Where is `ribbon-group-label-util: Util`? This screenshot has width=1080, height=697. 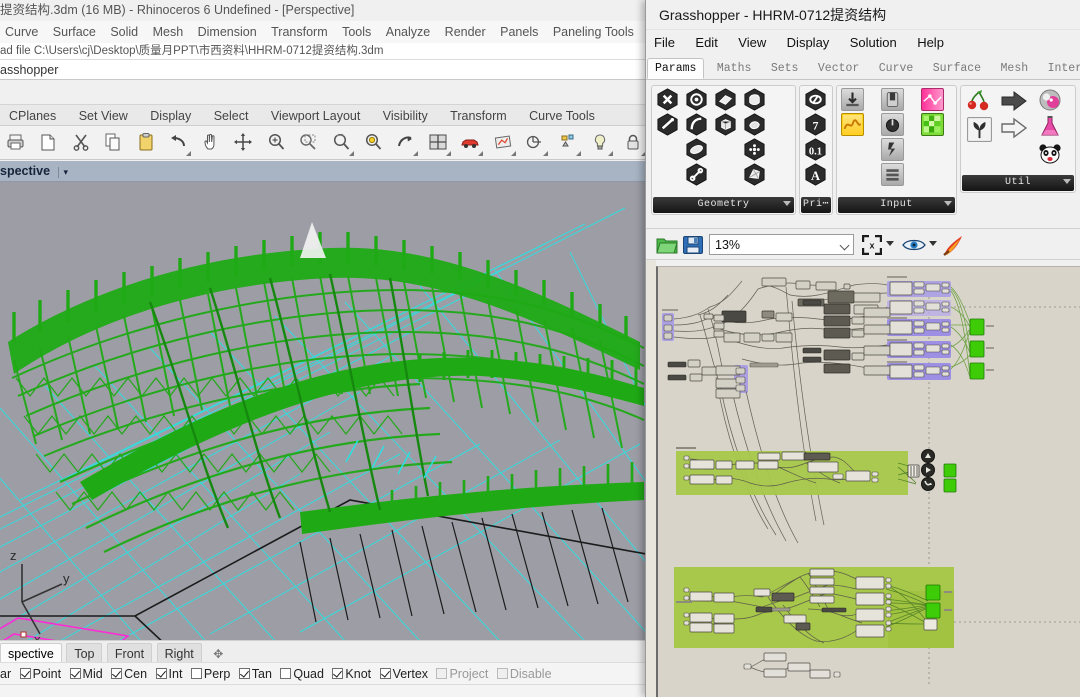
ribbon-group-label-util: Util is located at coordinates (1018, 183).